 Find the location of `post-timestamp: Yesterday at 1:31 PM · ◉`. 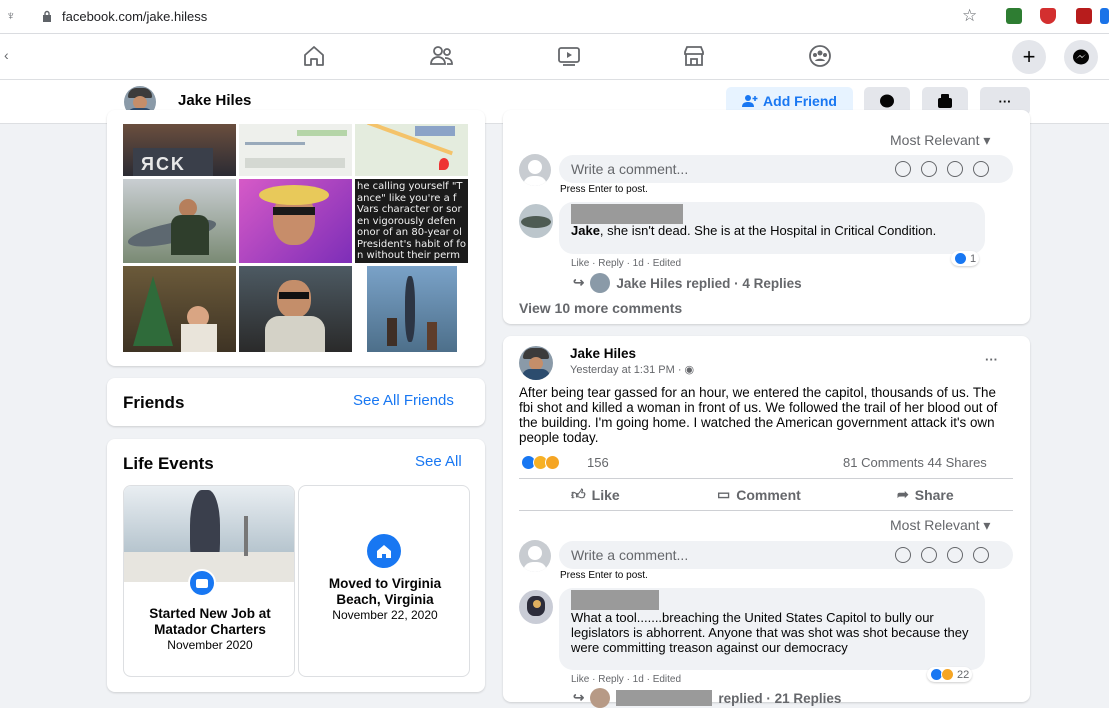

post-timestamp: Yesterday at 1:31 PM · ◉ is located at coordinates (632, 369).